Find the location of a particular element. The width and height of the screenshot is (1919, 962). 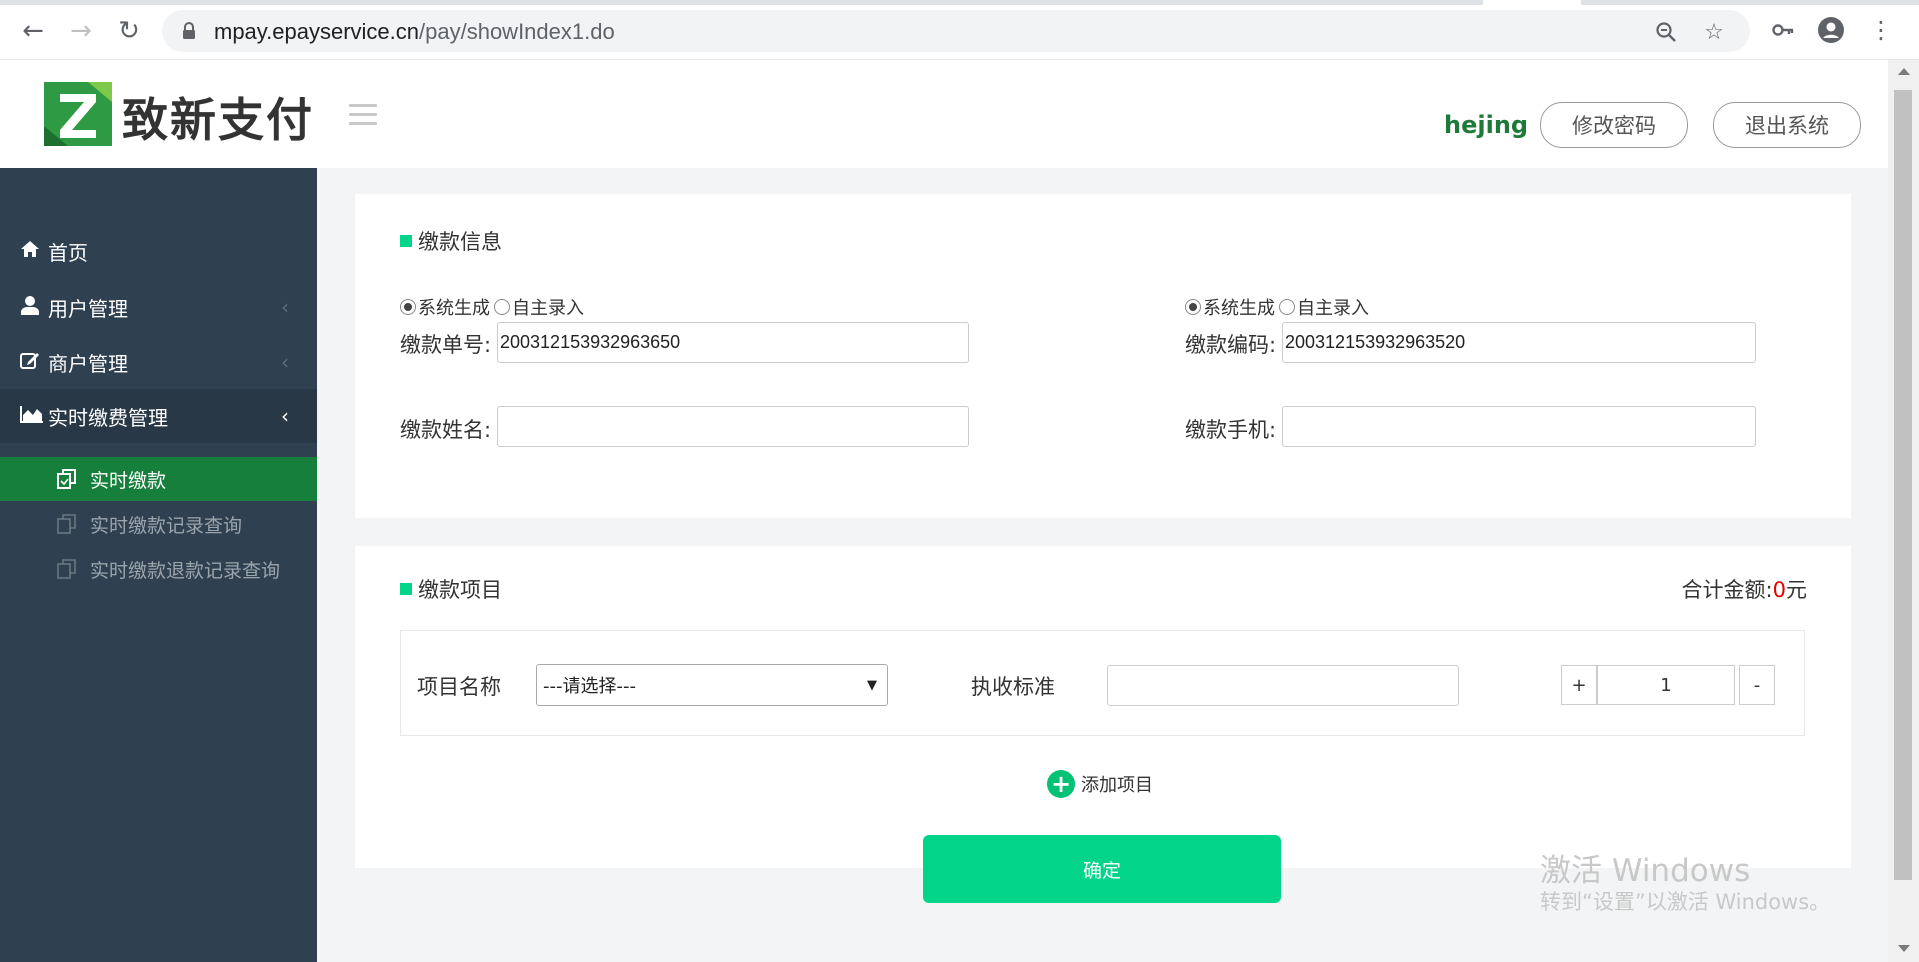

scroll-down-arrow is located at coordinates (1904, 948).